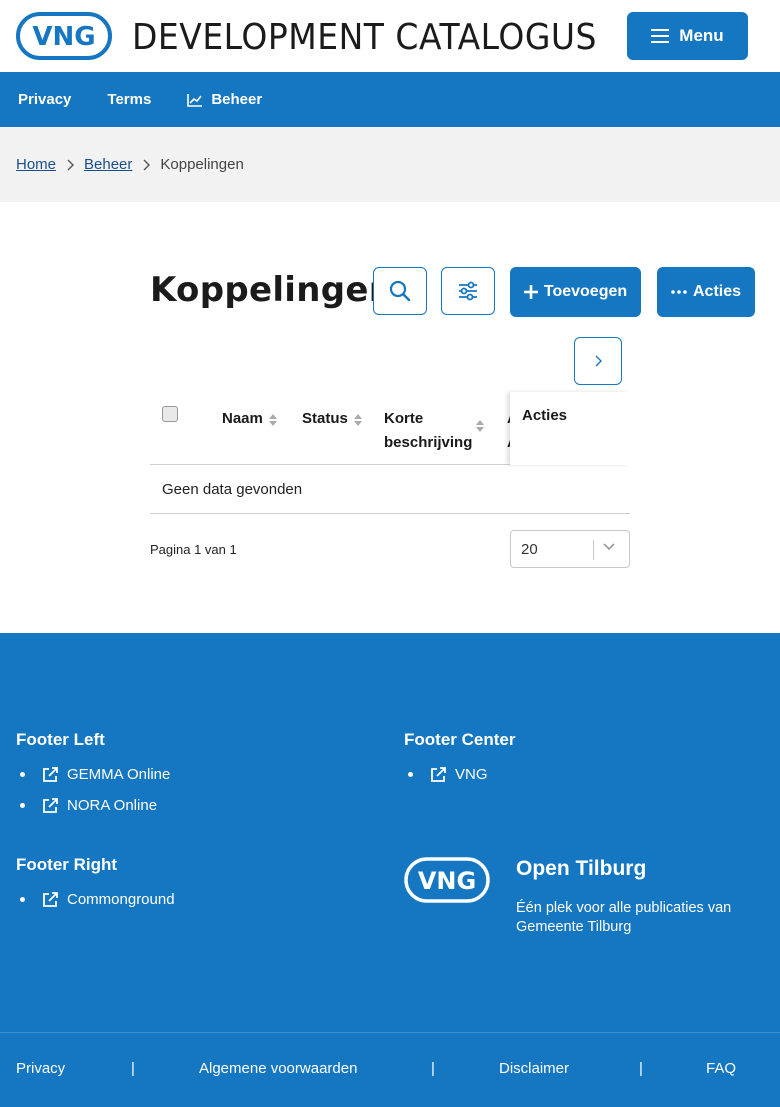 This screenshot has width=780, height=1107. What do you see at coordinates (36, 164) in the screenshot?
I see `breadcrumb-home: Home` at bounding box center [36, 164].